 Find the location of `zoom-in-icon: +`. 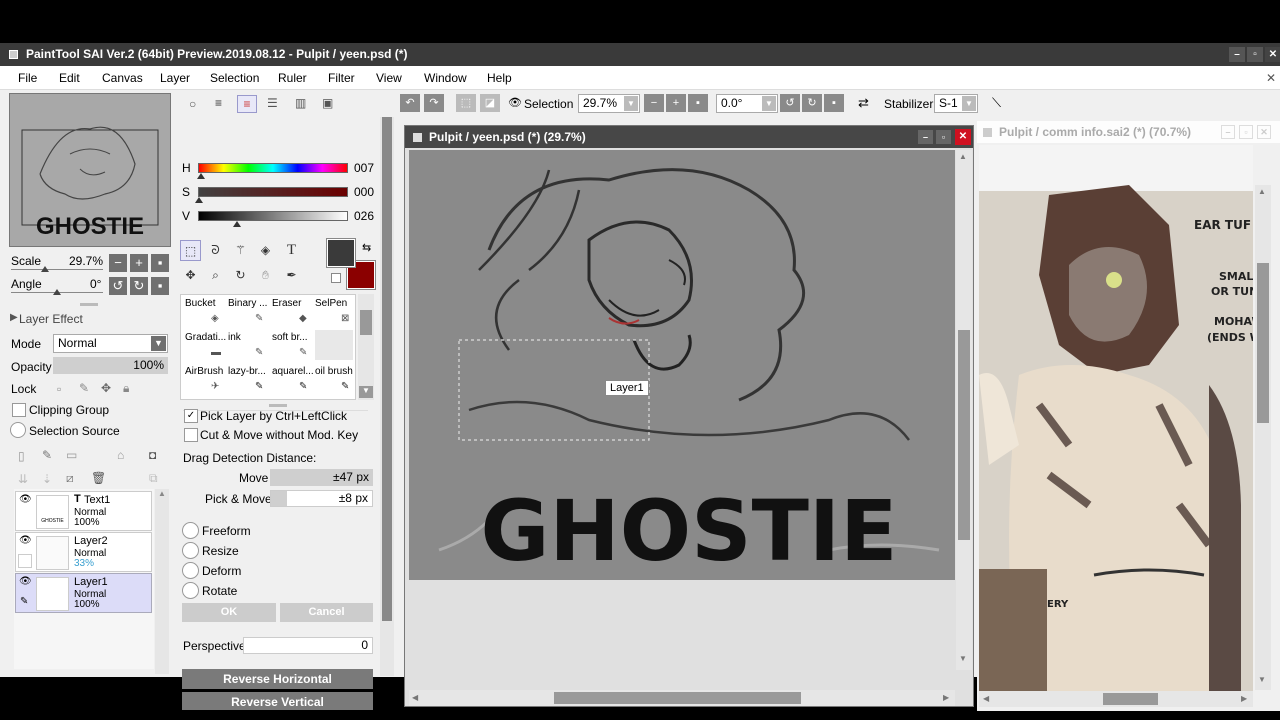

zoom-in-icon: + is located at coordinates (676, 103).